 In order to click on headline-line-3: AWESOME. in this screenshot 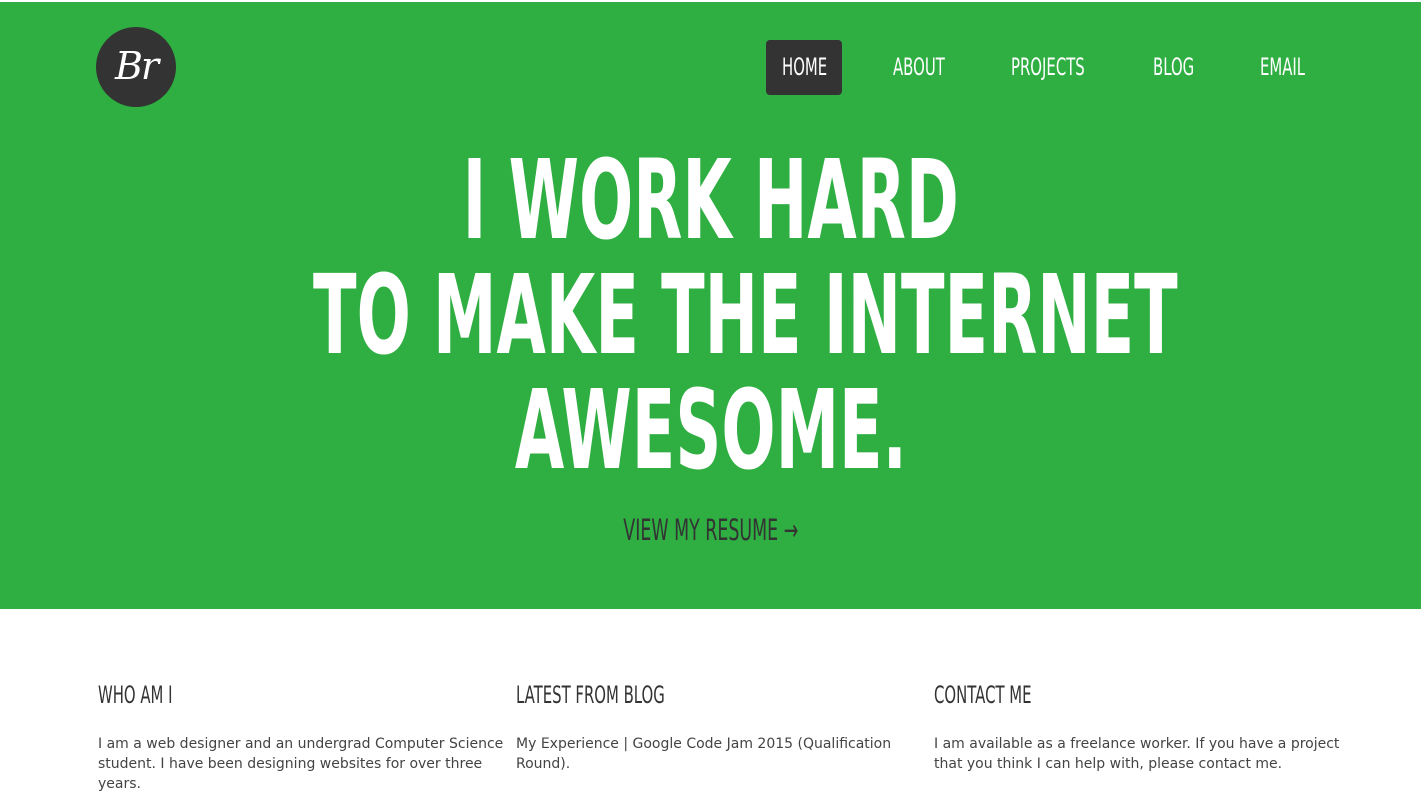, I will do `click(710, 430)`.